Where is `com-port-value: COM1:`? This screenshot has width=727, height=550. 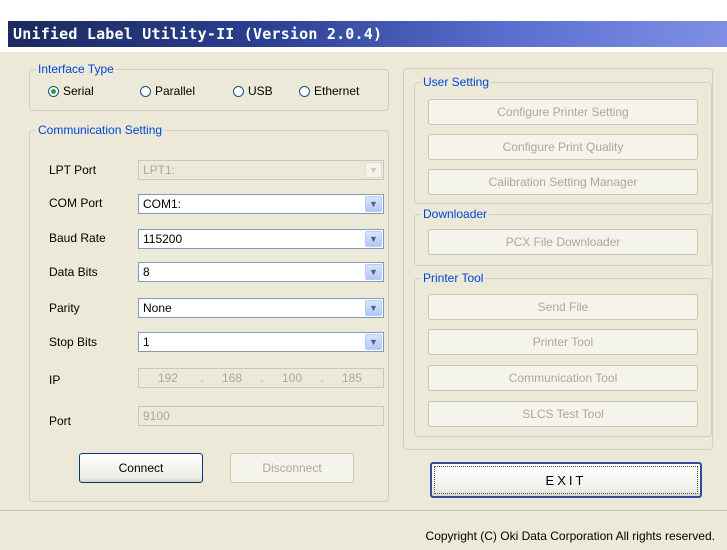
com-port-value: COM1: is located at coordinates (162, 204).